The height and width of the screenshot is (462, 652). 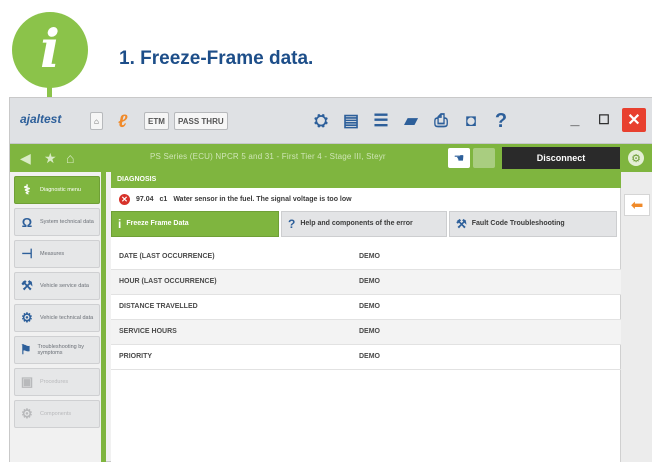 I want to click on info-glyph: i, so click(x=50, y=49).